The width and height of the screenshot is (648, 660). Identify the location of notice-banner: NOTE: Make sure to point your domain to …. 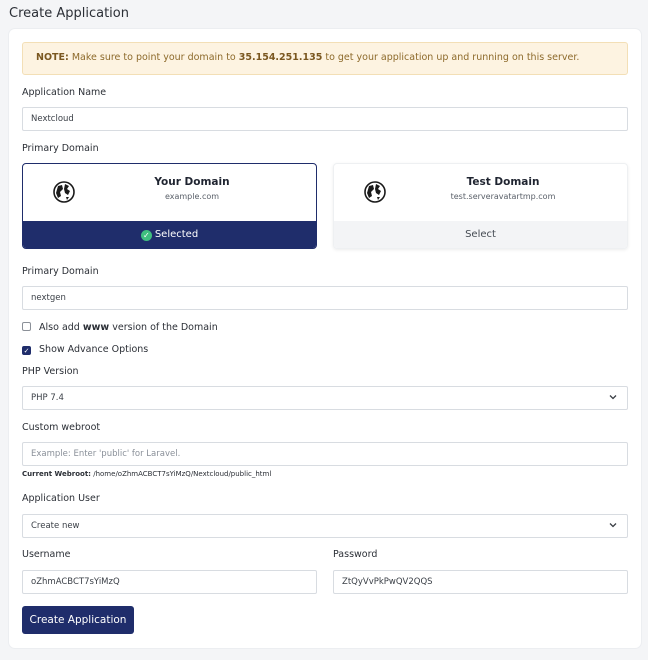
(325, 58).